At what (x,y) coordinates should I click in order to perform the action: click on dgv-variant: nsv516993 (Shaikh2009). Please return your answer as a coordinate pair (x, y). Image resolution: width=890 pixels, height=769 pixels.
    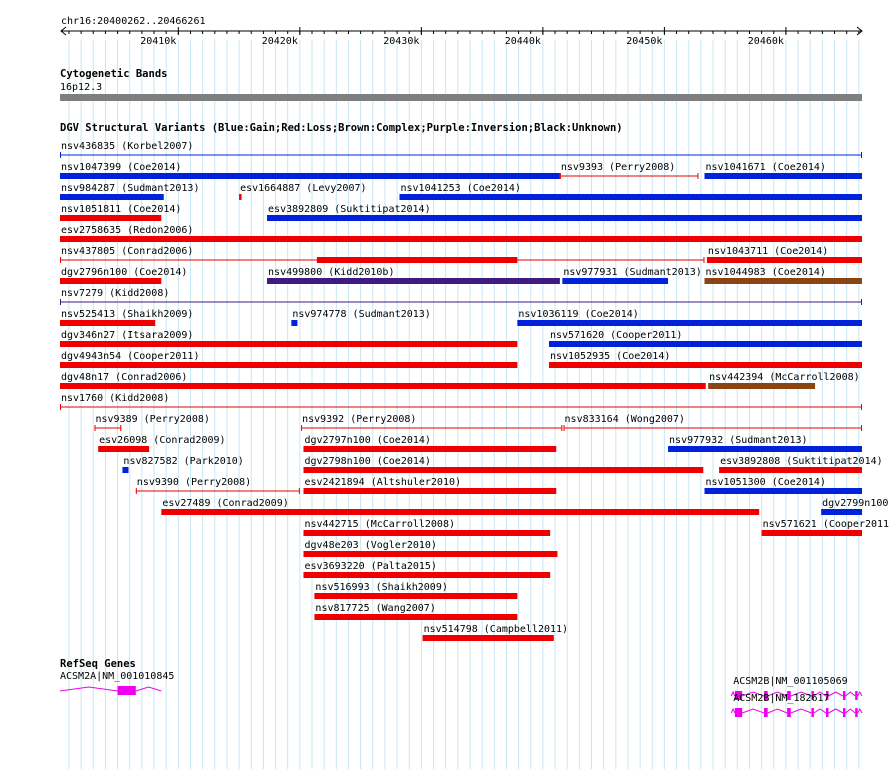
    Looking at the image, I should click on (416, 590).